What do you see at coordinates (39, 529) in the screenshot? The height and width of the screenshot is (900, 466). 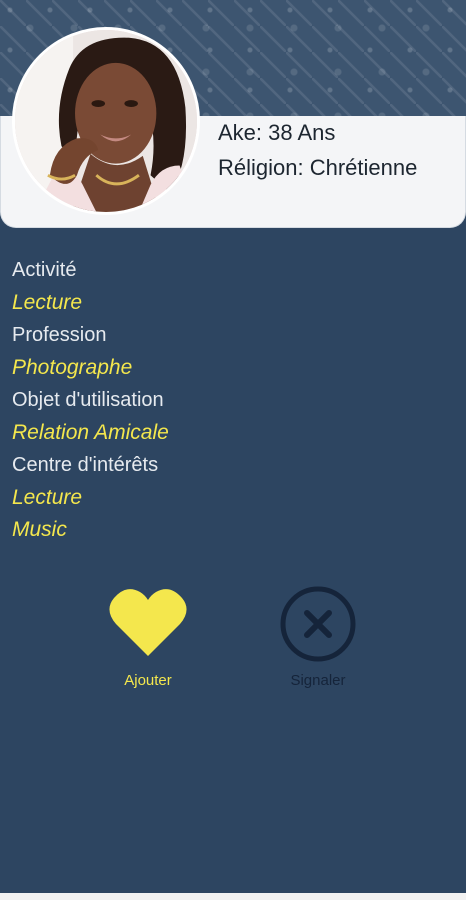 I see `detail-value-interest-2: Music` at bounding box center [39, 529].